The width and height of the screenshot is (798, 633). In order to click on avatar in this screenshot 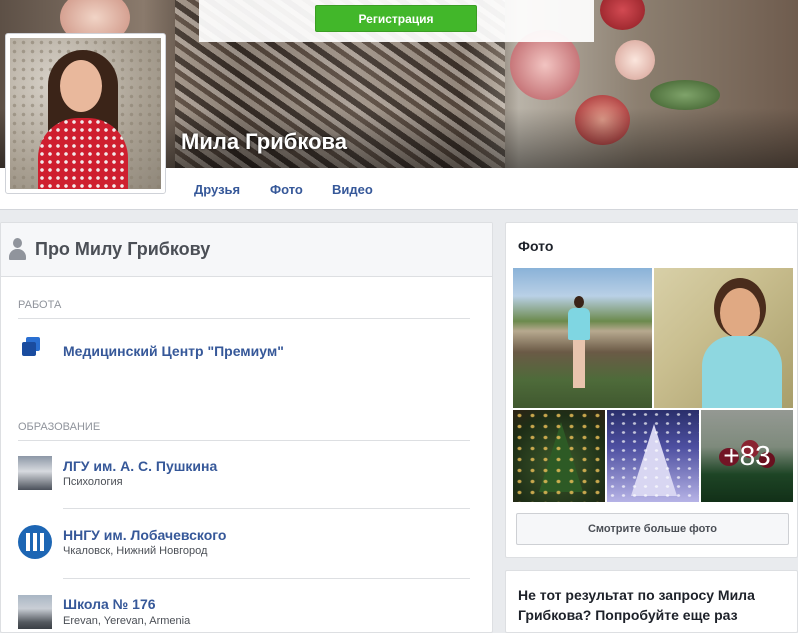, I will do `click(85, 113)`.